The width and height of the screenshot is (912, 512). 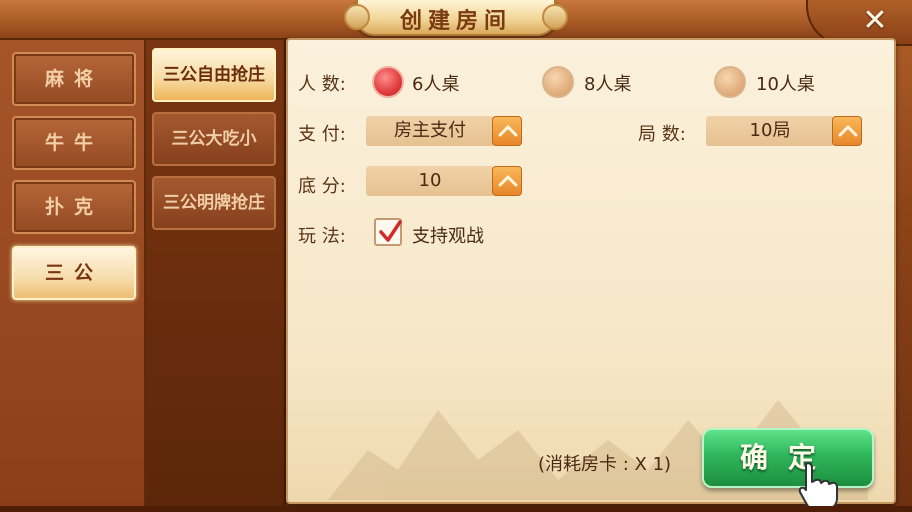 I want to click on mode-big-eats-small: 三公大吃小, so click(x=214, y=139).